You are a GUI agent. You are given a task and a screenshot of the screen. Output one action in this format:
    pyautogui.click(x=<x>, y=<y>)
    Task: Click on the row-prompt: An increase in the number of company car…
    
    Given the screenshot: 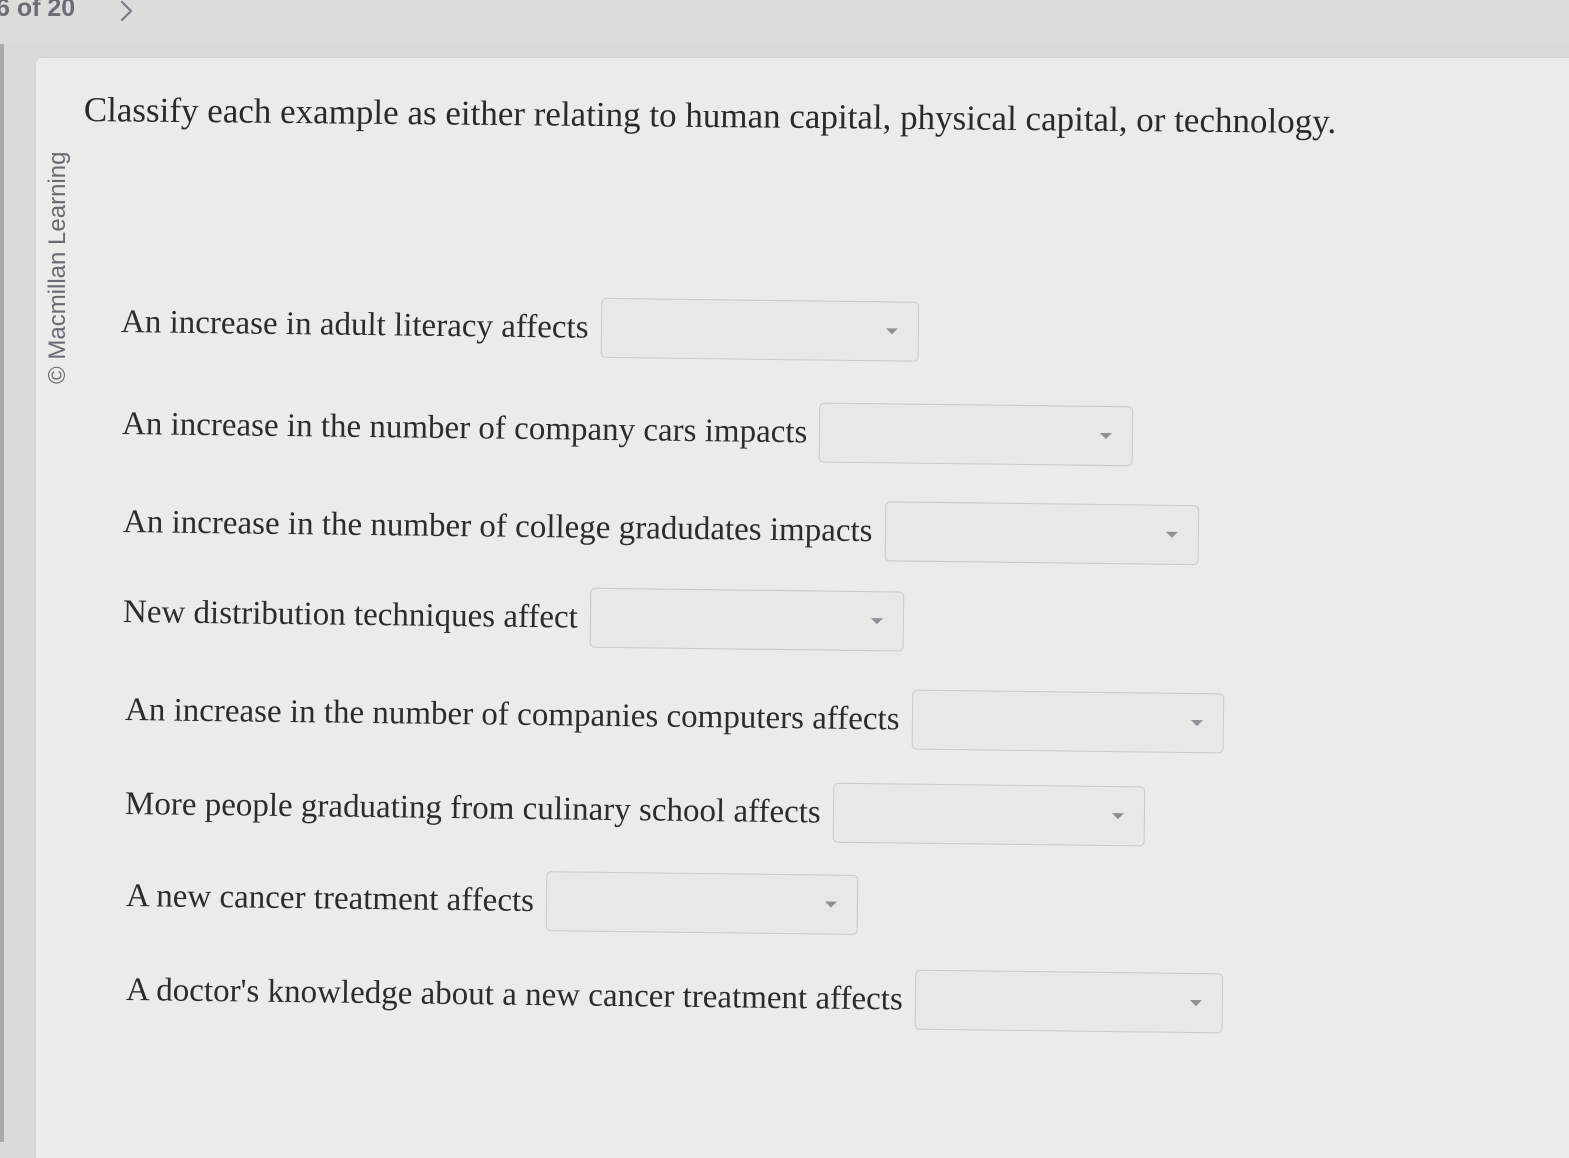 What is the action you would take?
    pyautogui.click(x=464, y=427)
    